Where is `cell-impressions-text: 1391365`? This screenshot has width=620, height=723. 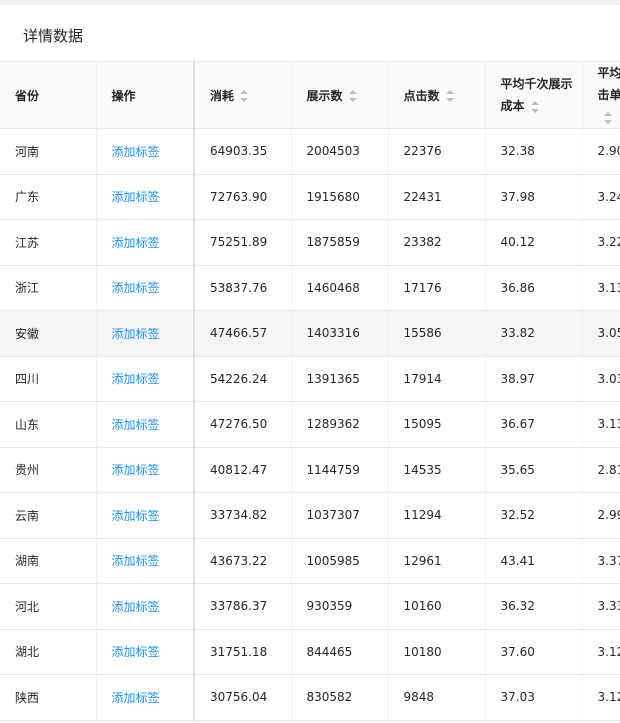 cell-impressions-text: 1391365 is located at coordinates (333, 378).